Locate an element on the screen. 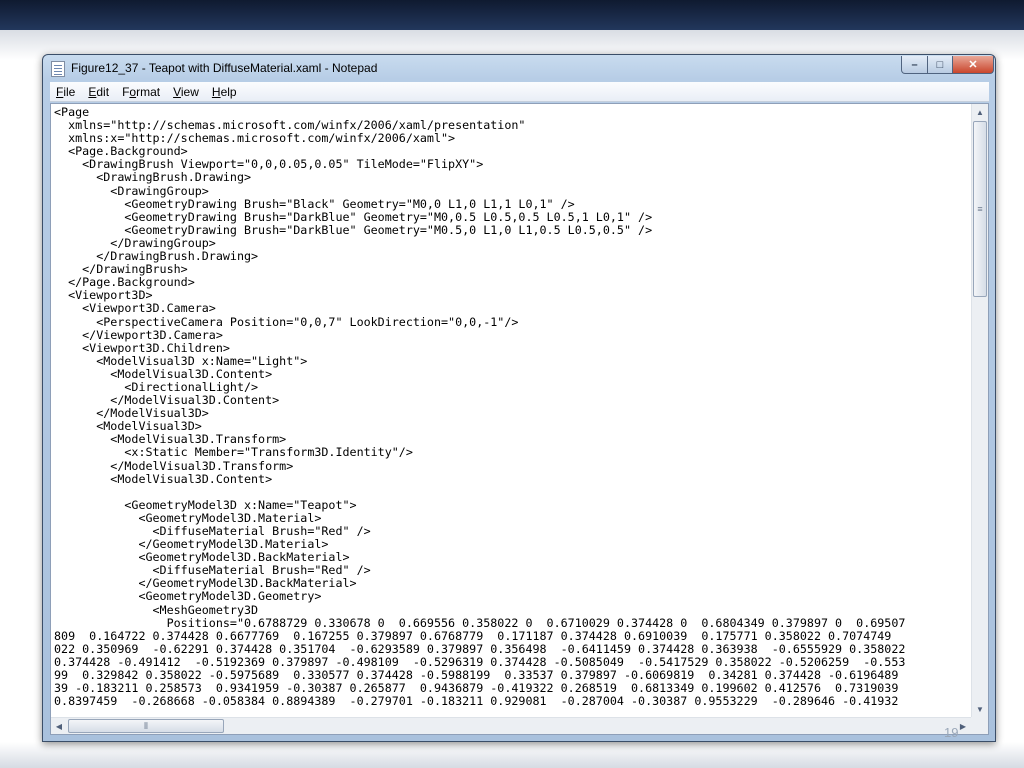 This screenshot has height=768, width=1024. menu-format: Format is located at coordinates (141, 92).